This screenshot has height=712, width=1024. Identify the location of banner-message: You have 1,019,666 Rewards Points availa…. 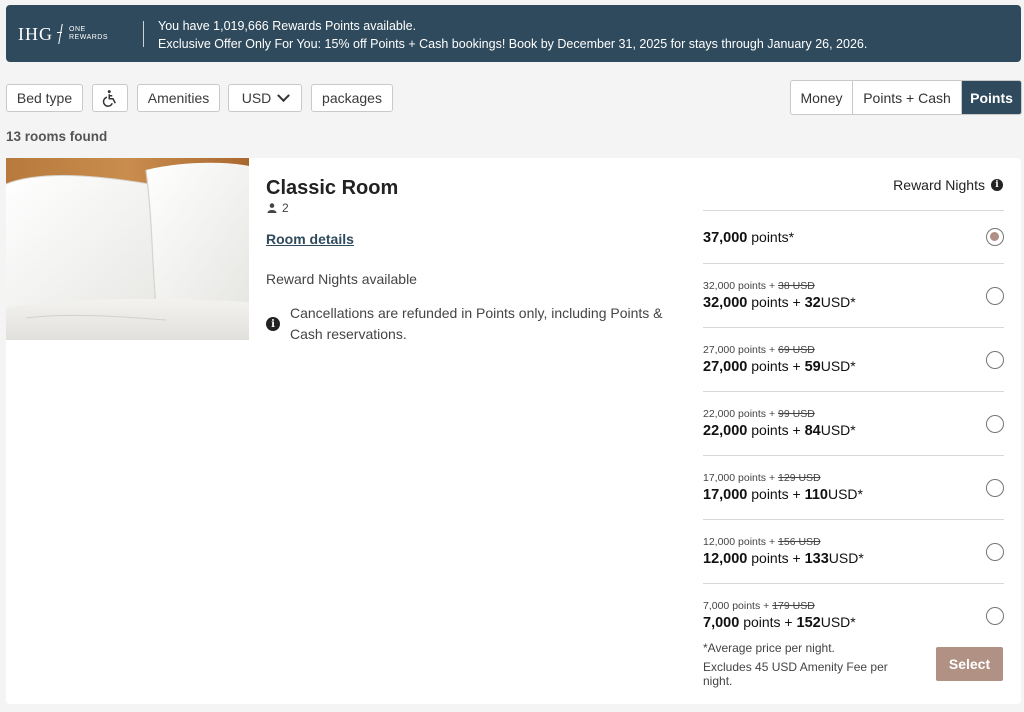
(512, 35).